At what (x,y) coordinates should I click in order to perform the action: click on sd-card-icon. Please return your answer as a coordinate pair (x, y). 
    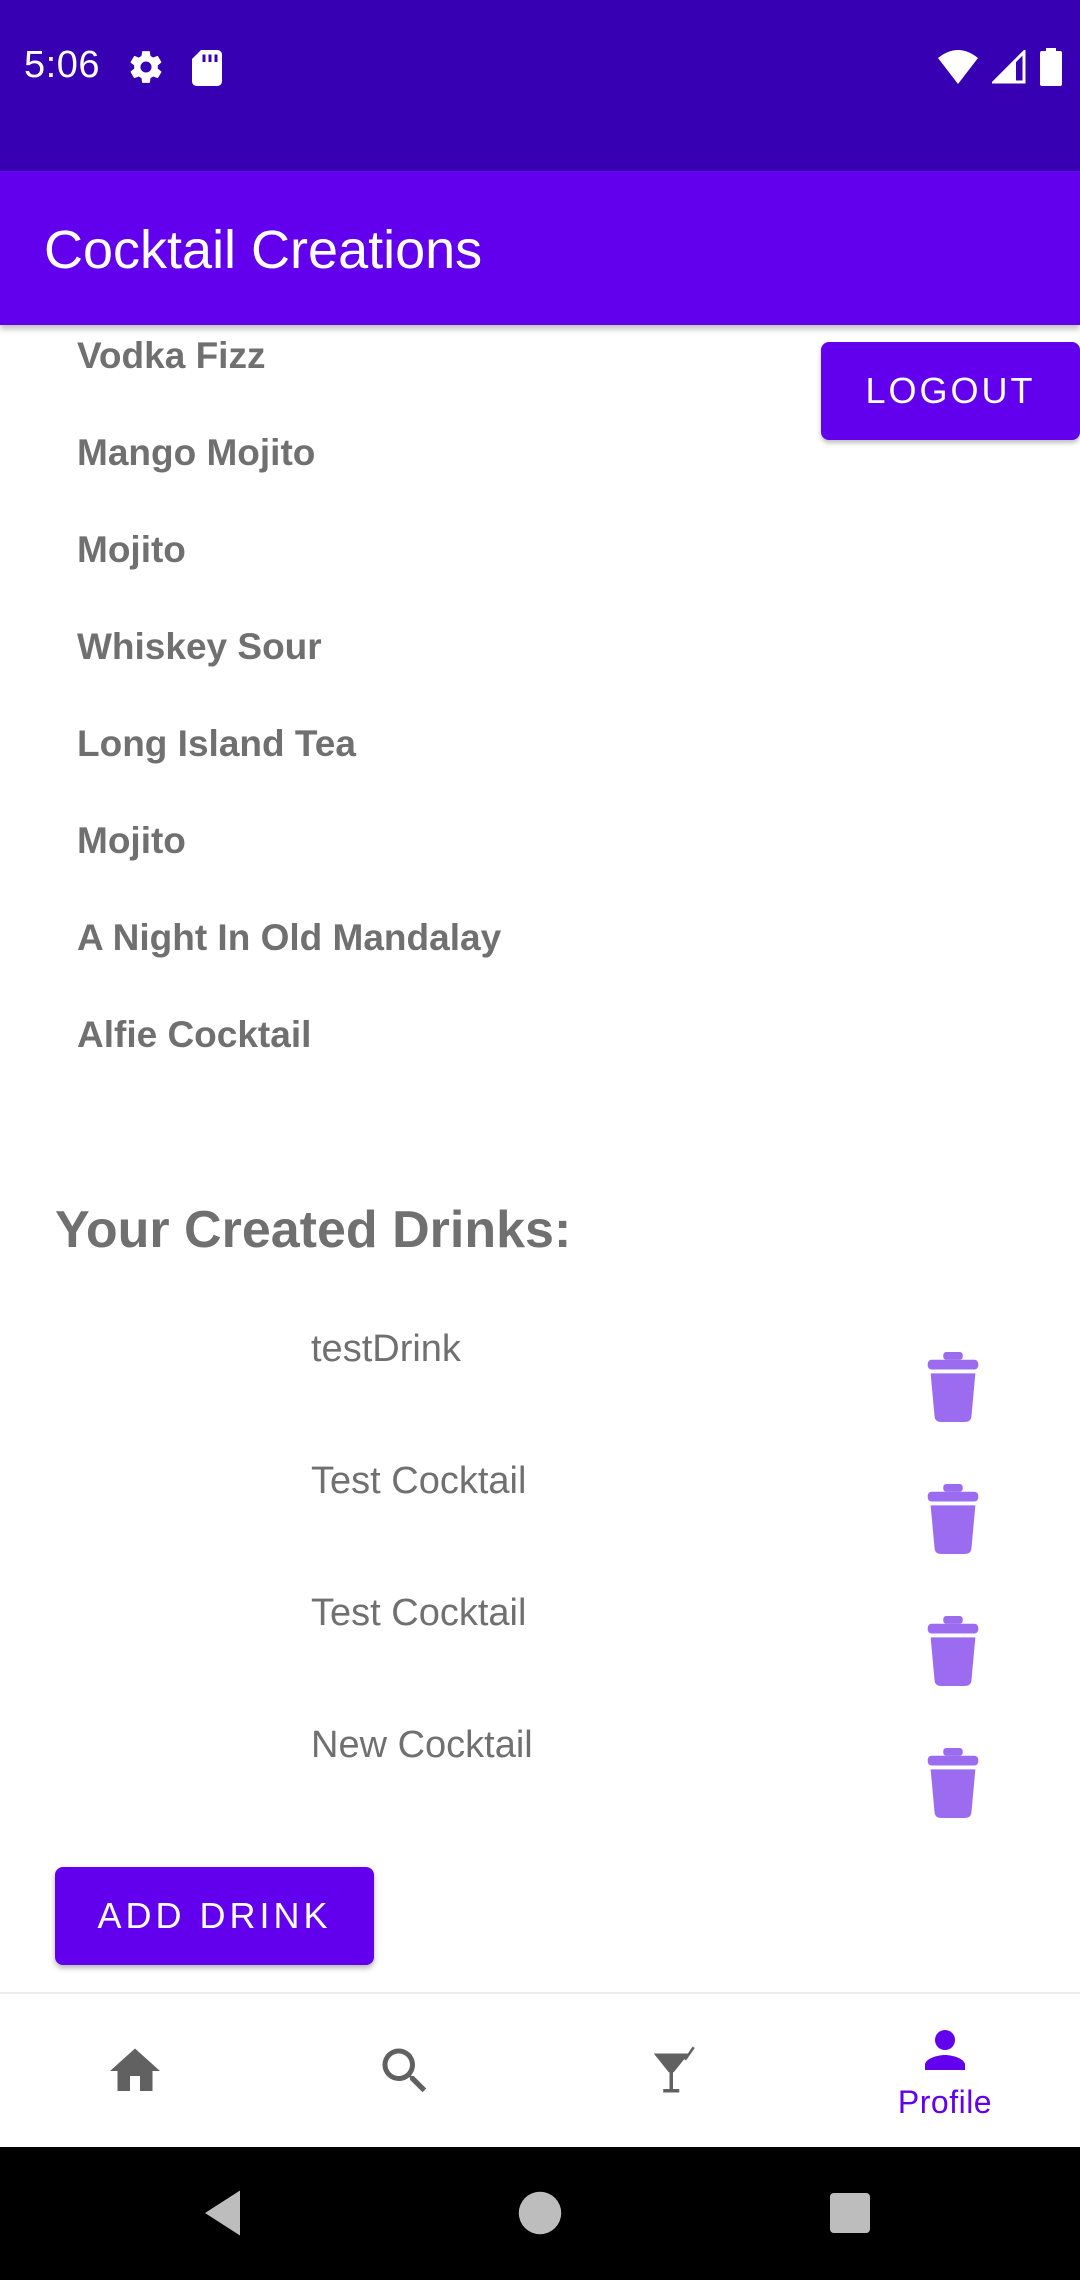
    Looking at the image, I should click on (207, 68).